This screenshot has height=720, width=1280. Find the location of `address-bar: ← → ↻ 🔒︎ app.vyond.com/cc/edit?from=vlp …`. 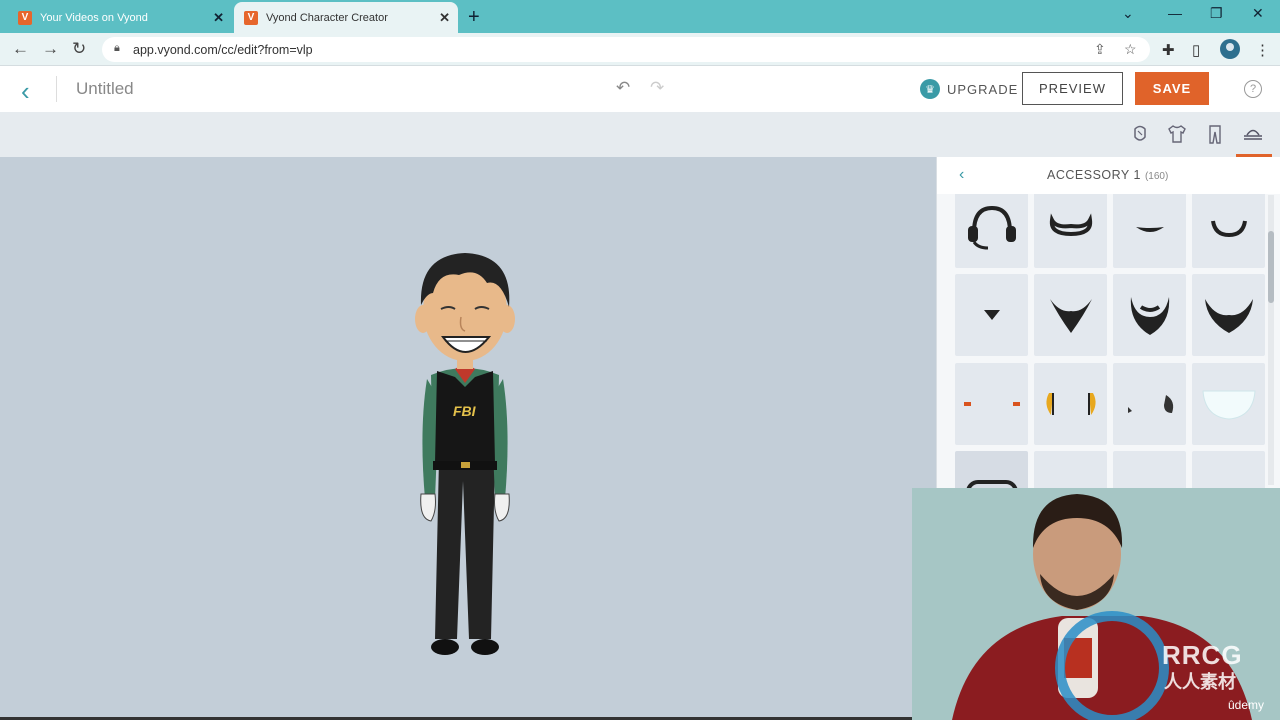

address-bar: ← → ↻ 🔒︎ app.vyond.com/cc/edit?from=vlp … is located at coordinates (640, 49).